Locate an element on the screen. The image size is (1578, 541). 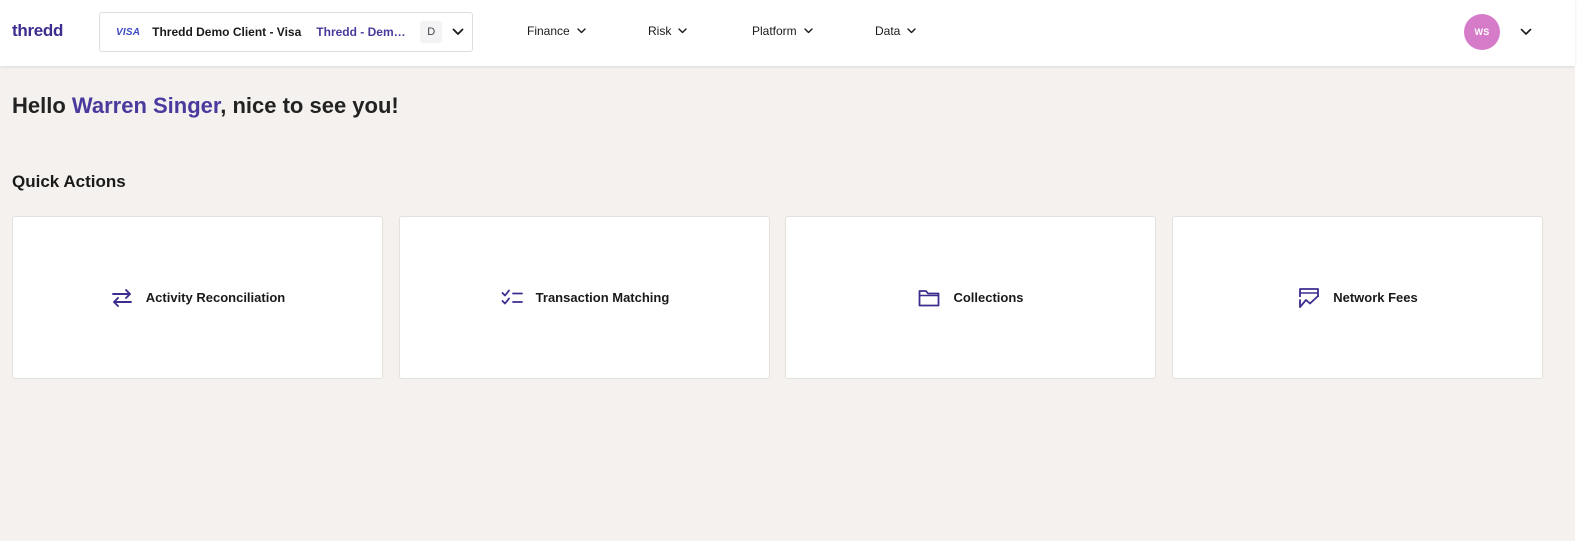
network-fees-card: Network Fees is located at coordinates (1357, 297).